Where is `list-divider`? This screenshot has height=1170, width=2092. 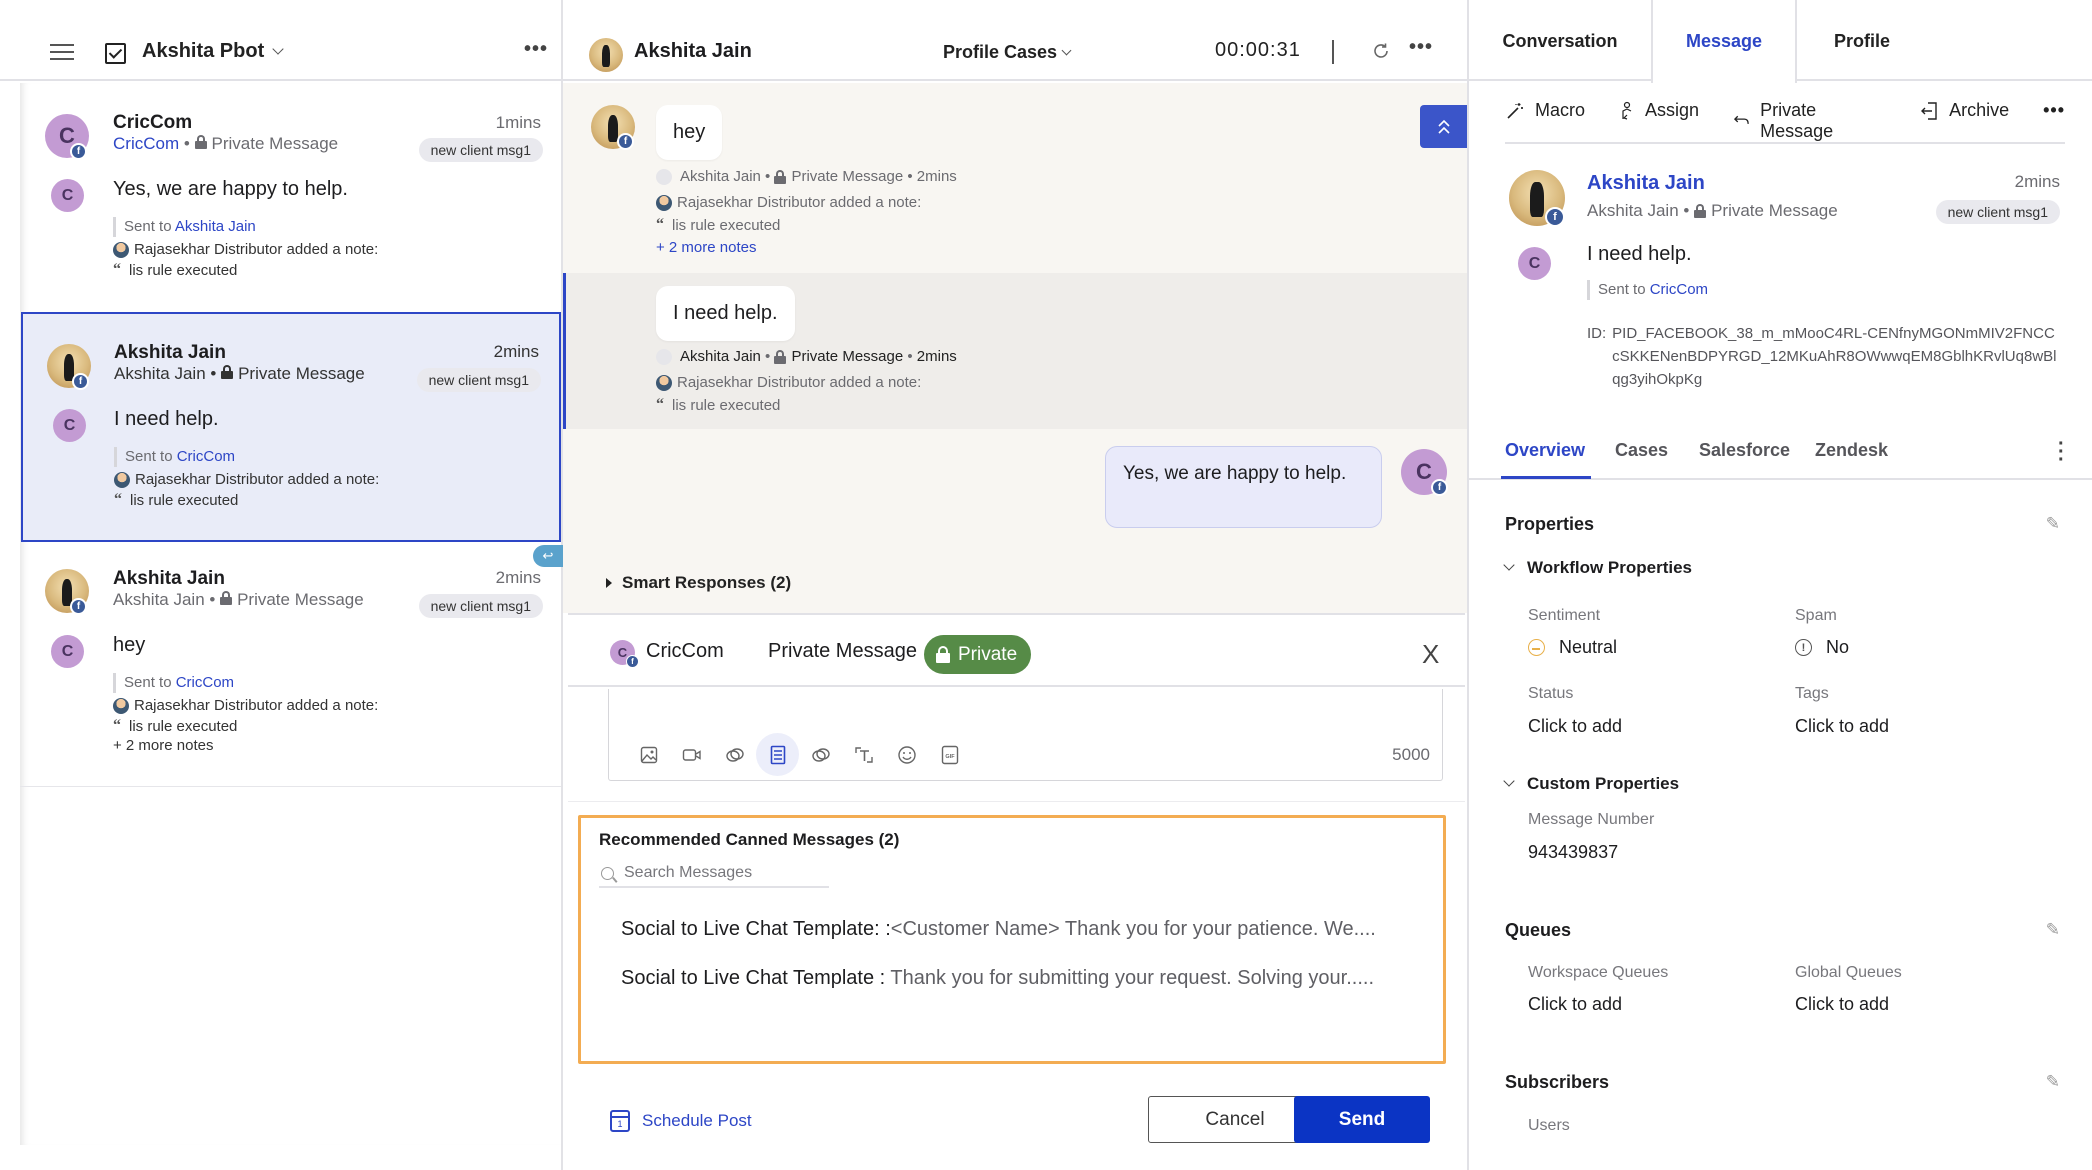 list-divider is located at coordinates (290, 786).